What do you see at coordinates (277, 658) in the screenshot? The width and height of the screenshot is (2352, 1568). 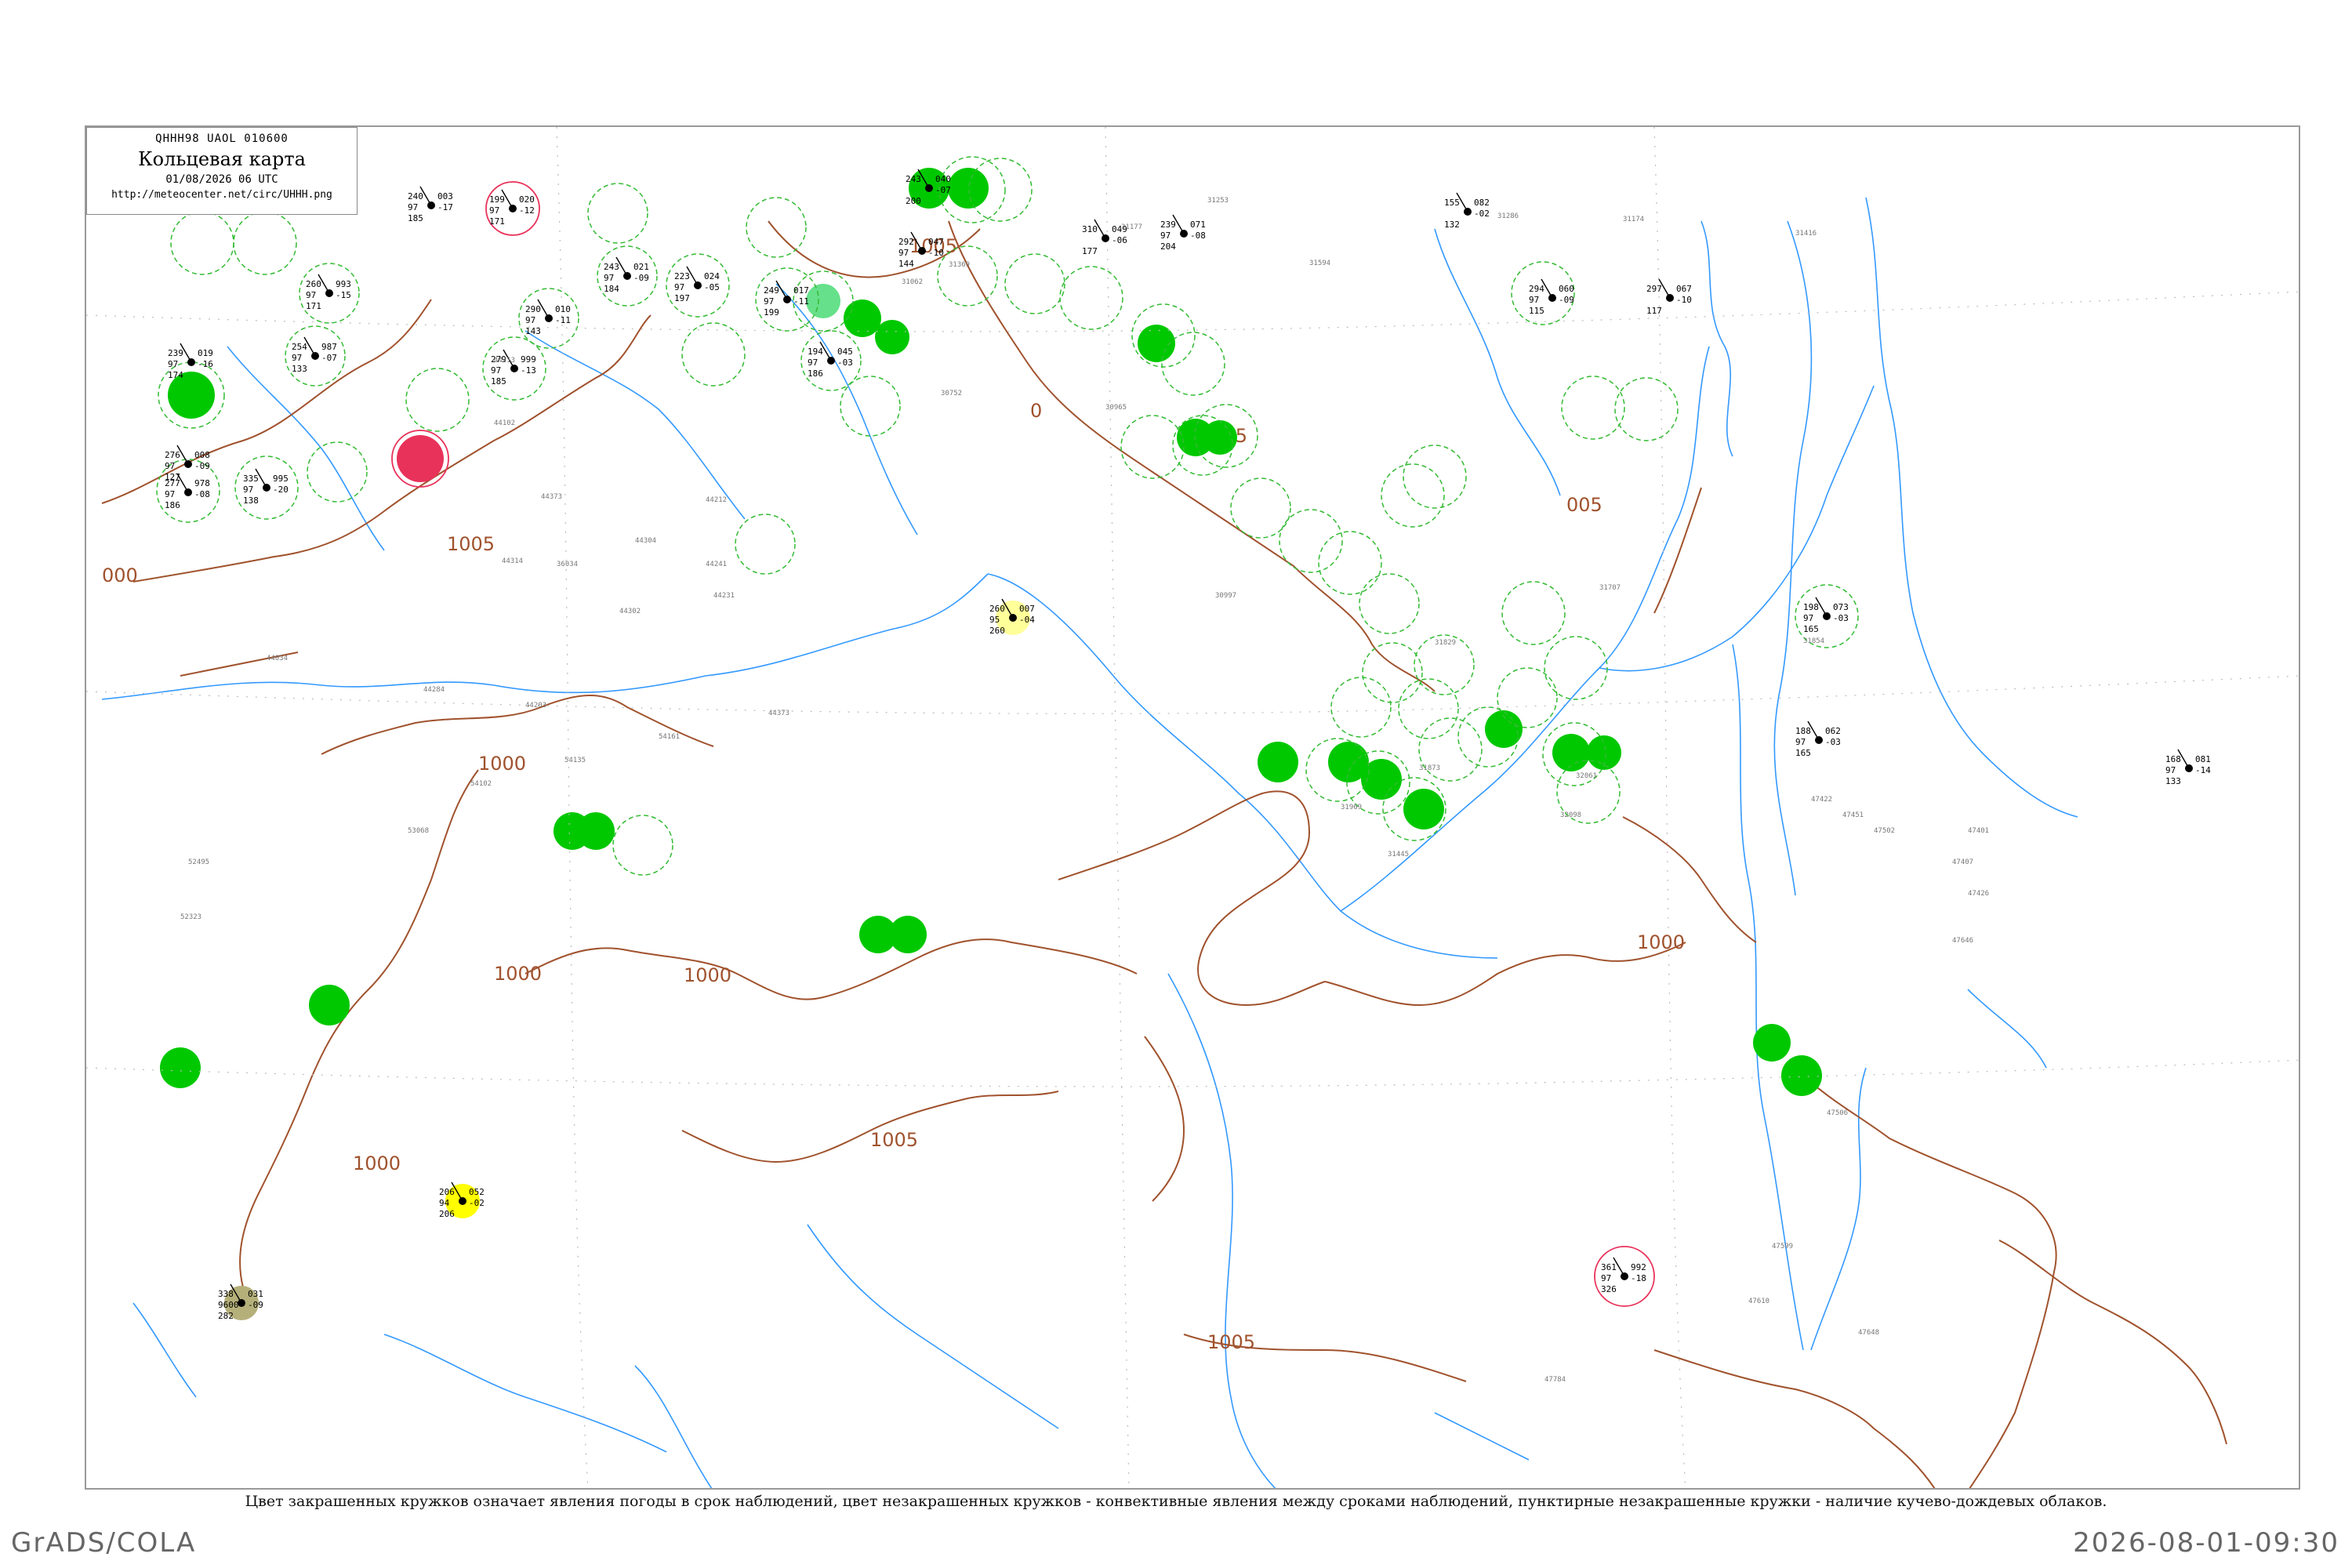 I see `station-index: 44034` at bounding box center [277, 658].